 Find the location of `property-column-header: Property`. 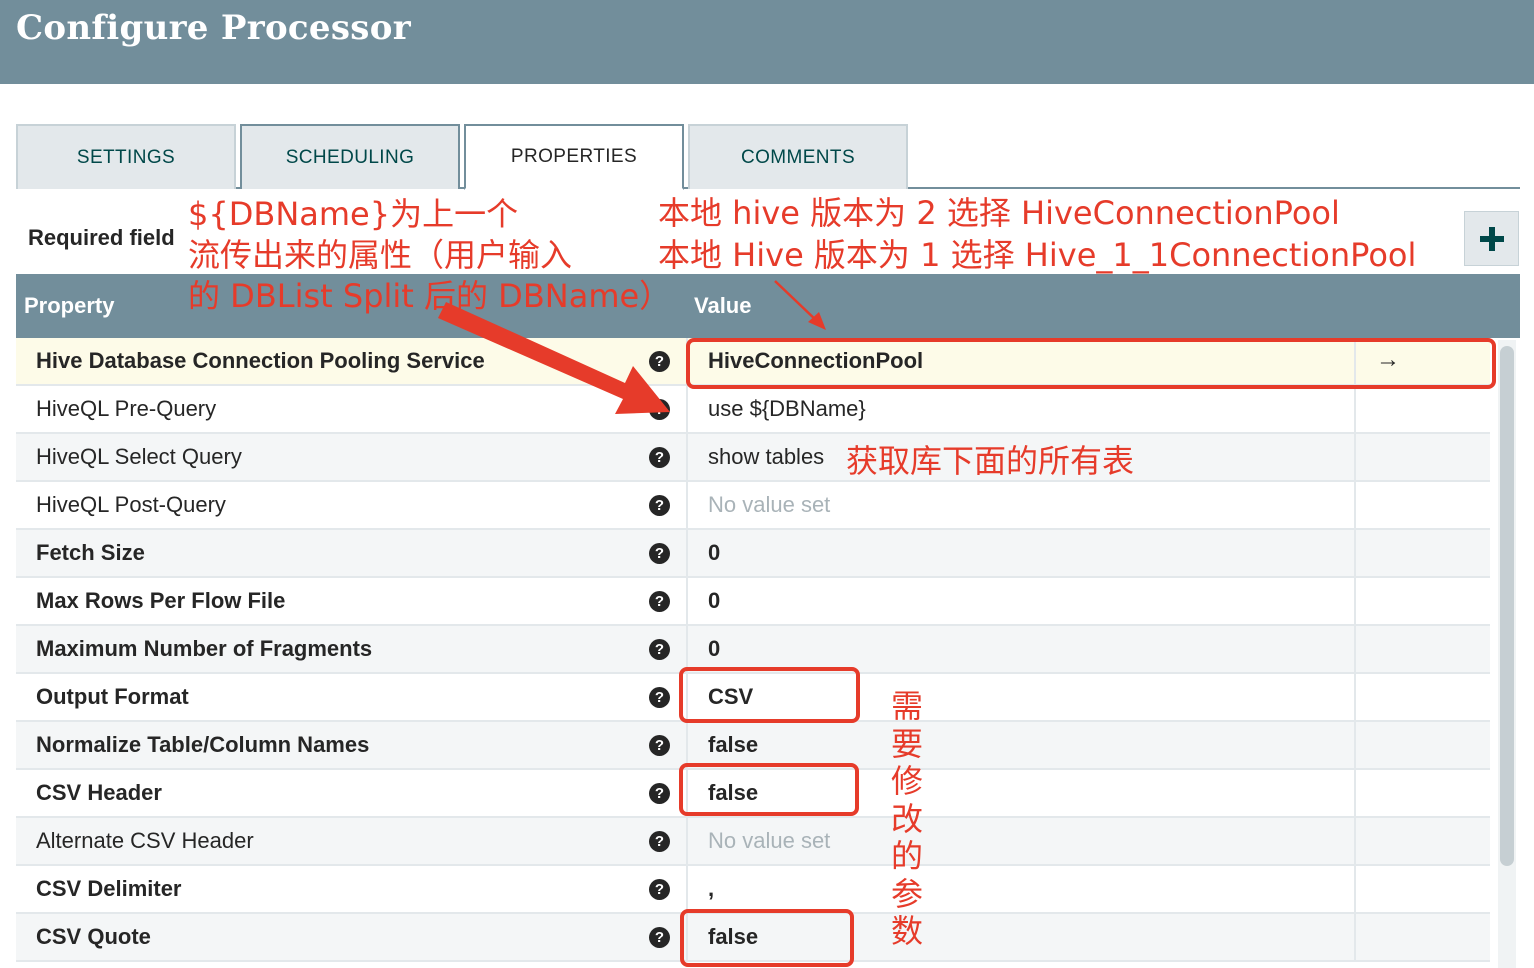

property-column-header: Property is located at coordinates (69, 306).